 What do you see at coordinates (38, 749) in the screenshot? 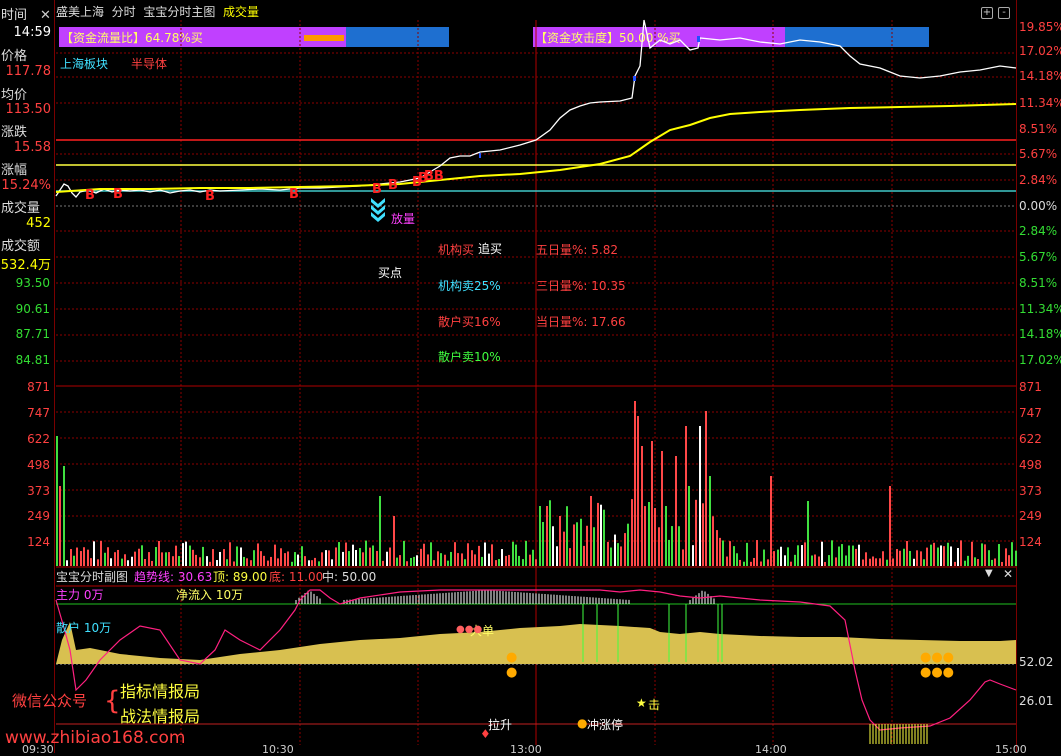
I see `x-tick: 09:30` at bounding box center [38, 749].